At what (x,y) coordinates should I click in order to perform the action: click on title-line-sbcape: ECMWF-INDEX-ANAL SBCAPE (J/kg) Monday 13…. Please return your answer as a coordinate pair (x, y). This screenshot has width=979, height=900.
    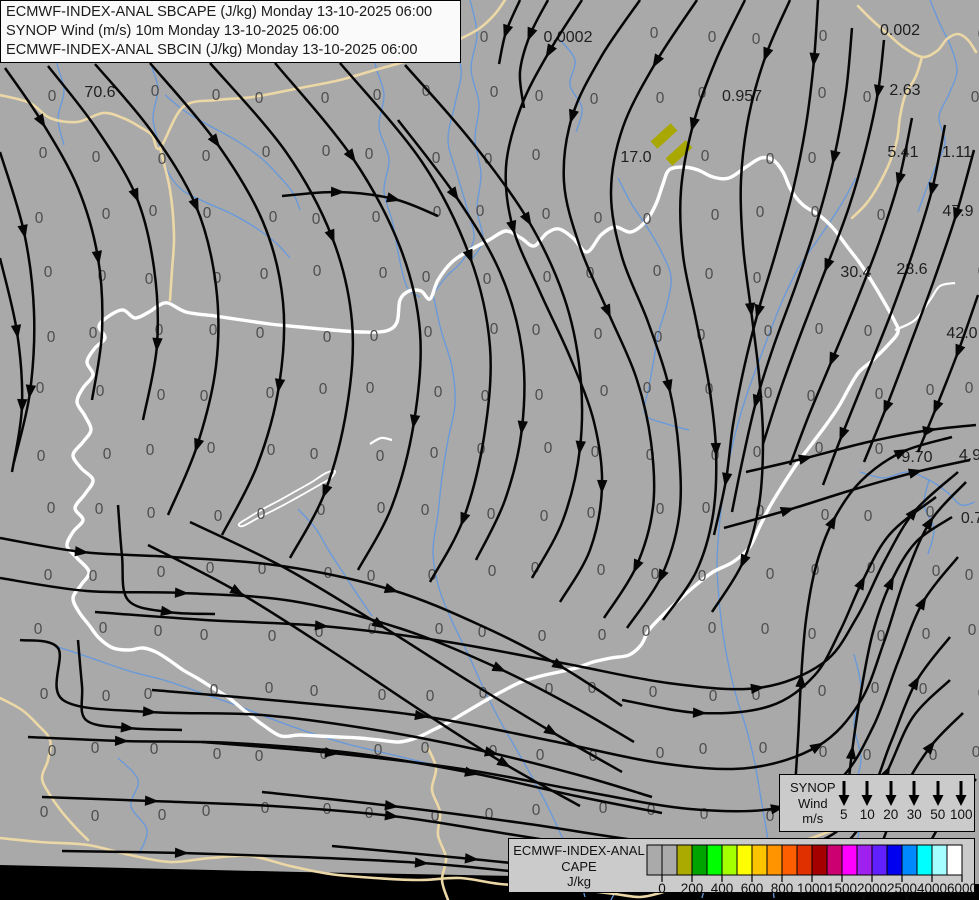
    Looking at the image, I should click on (219, 12).